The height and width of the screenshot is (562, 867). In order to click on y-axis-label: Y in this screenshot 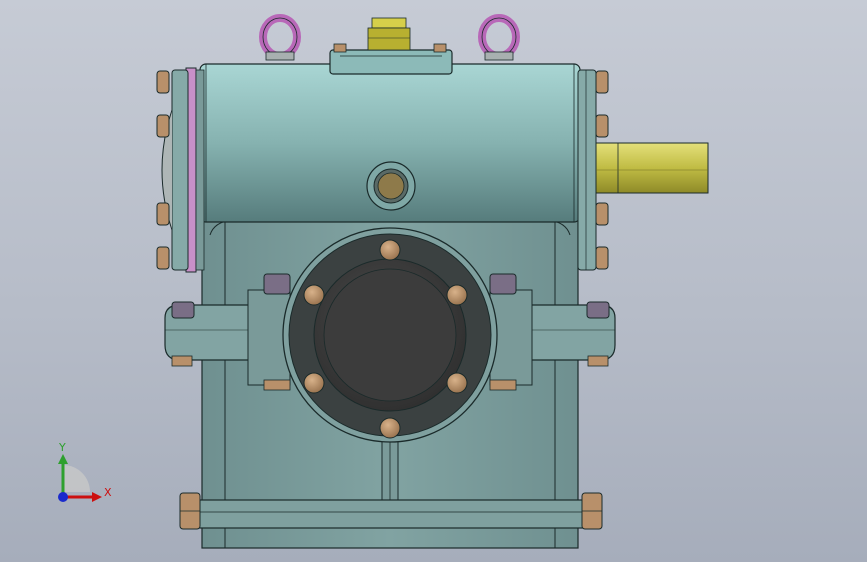, I will do `click(62, 447)`.